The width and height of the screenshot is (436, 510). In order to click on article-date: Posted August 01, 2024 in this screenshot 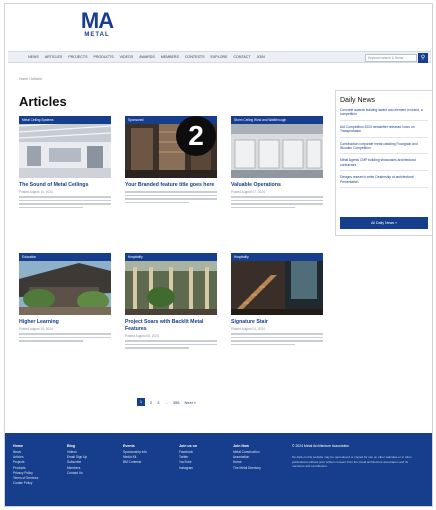, I will do `click(248, 329)`.